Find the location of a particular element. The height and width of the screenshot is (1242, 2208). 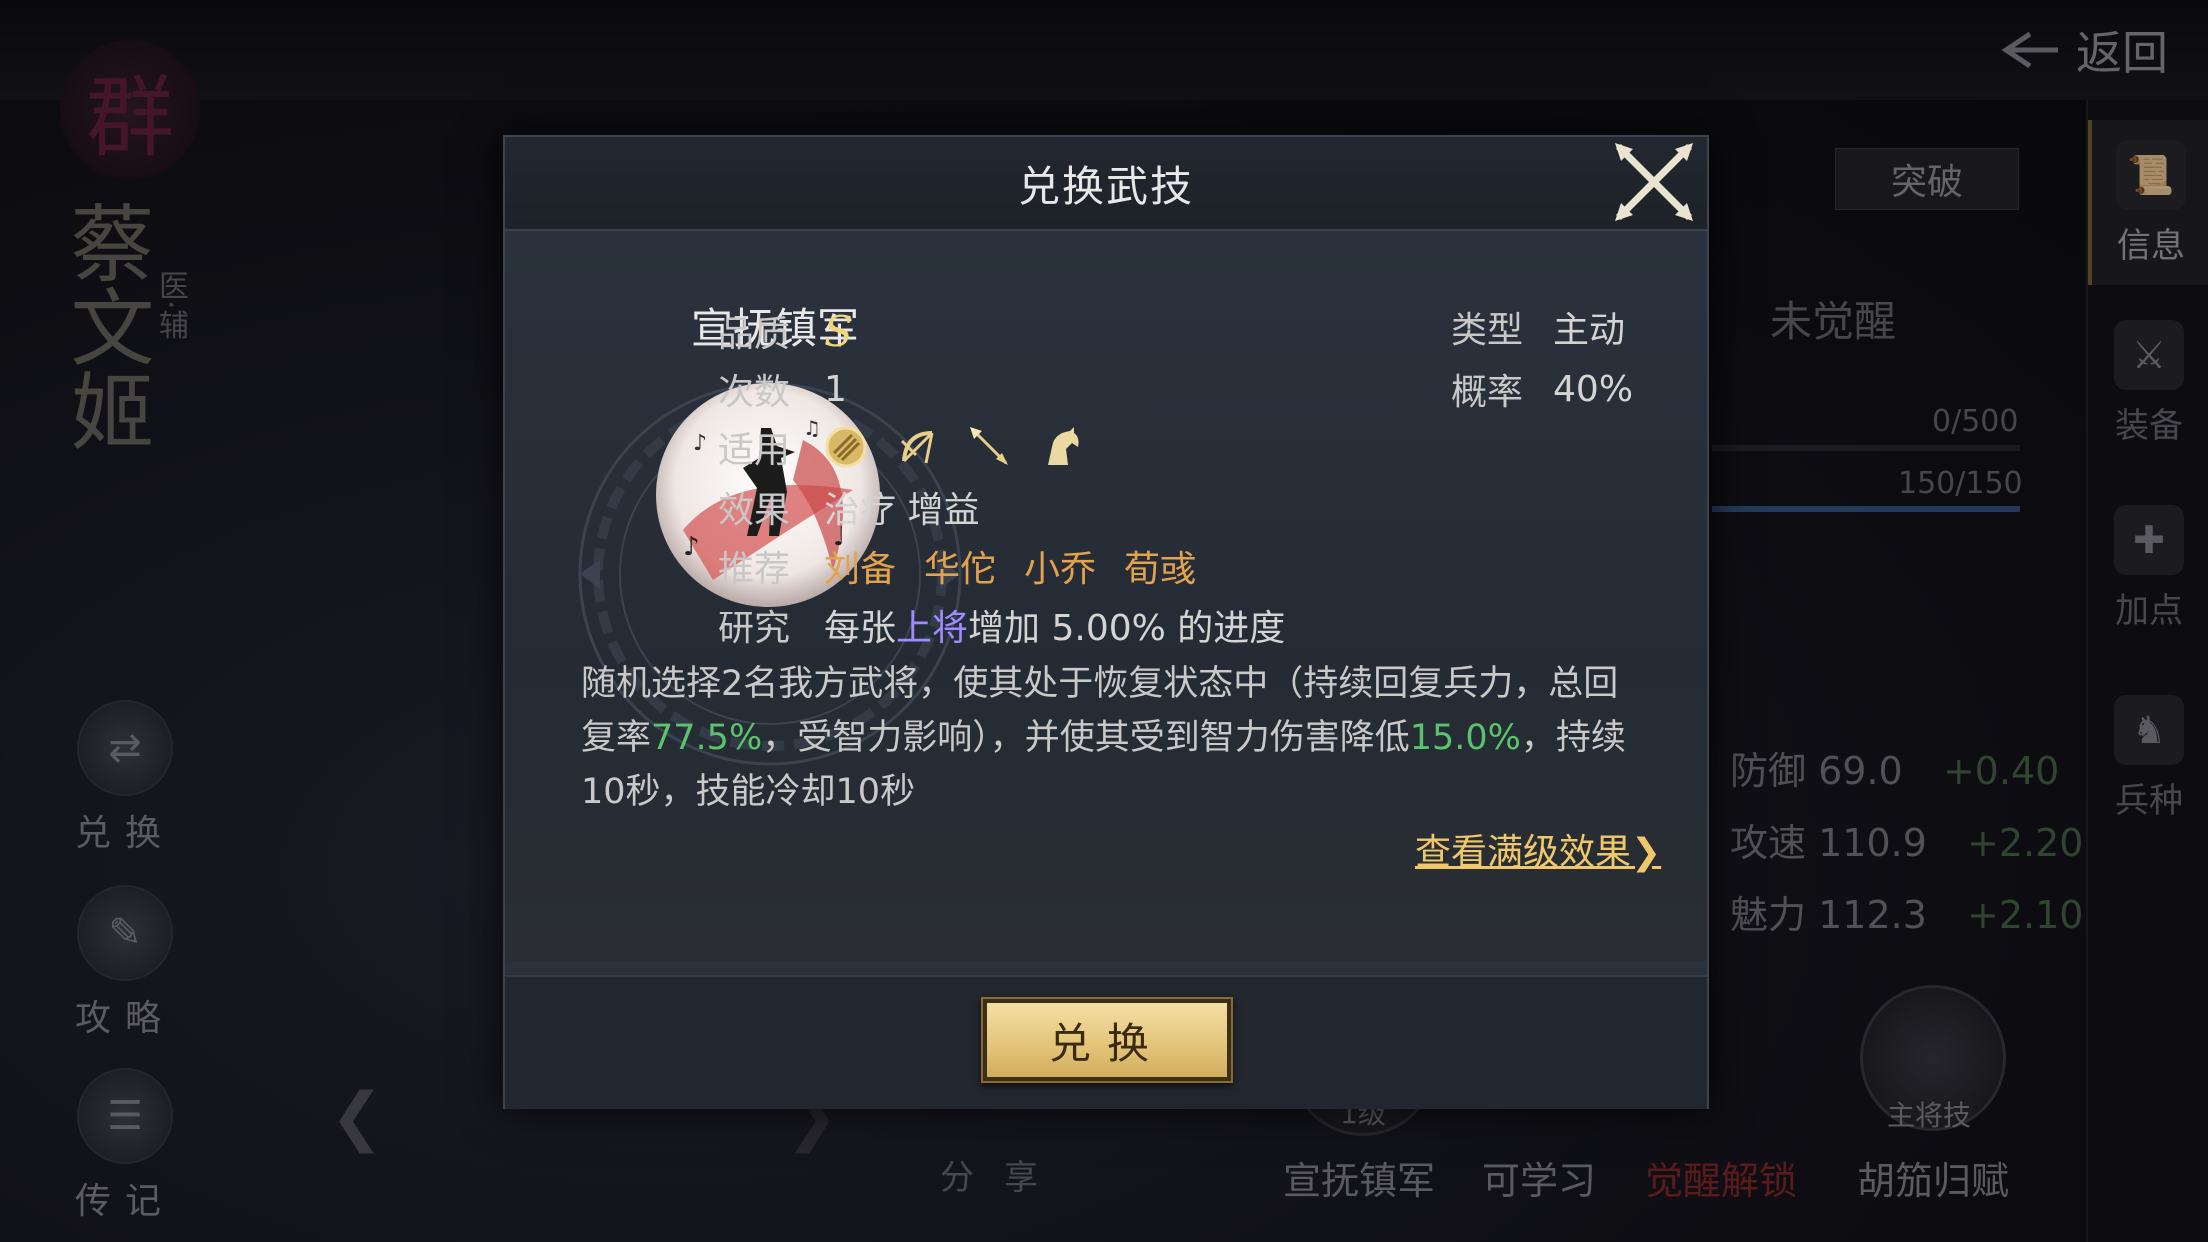

rate-row: 概率 40% is located at coordinates (1542, 389).